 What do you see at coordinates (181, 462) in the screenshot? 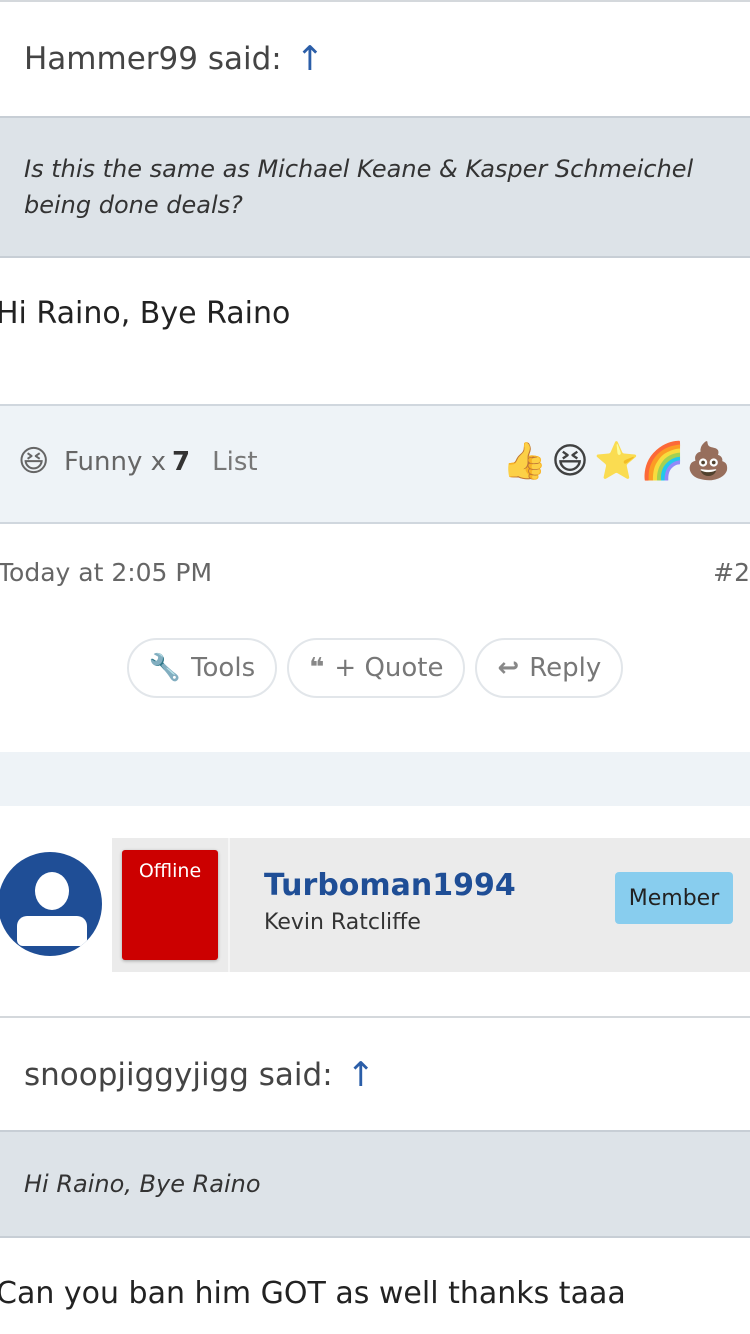
I see `reaction-count: 7` at bounding box center [181, 462].